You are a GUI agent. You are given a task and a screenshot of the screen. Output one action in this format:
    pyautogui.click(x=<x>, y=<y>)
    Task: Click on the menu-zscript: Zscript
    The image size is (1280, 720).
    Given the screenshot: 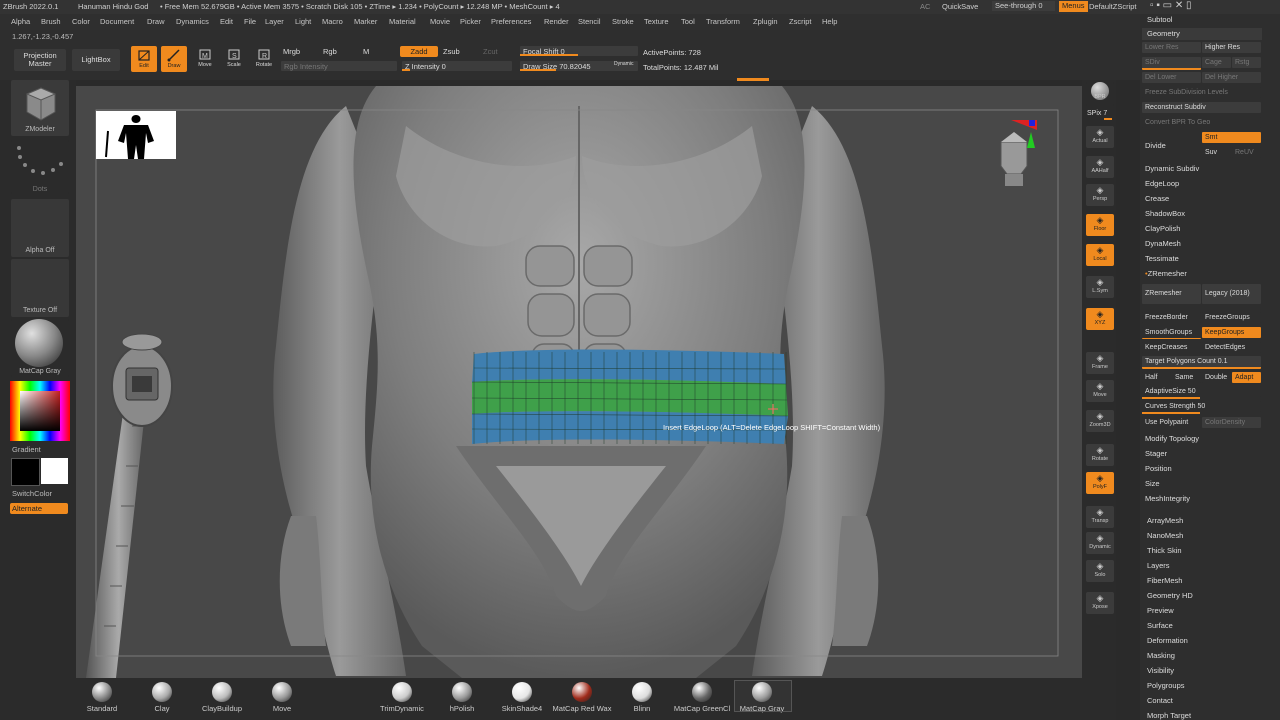 What is the action you would take?
    pyautogui.click(x=800, y=21)
    